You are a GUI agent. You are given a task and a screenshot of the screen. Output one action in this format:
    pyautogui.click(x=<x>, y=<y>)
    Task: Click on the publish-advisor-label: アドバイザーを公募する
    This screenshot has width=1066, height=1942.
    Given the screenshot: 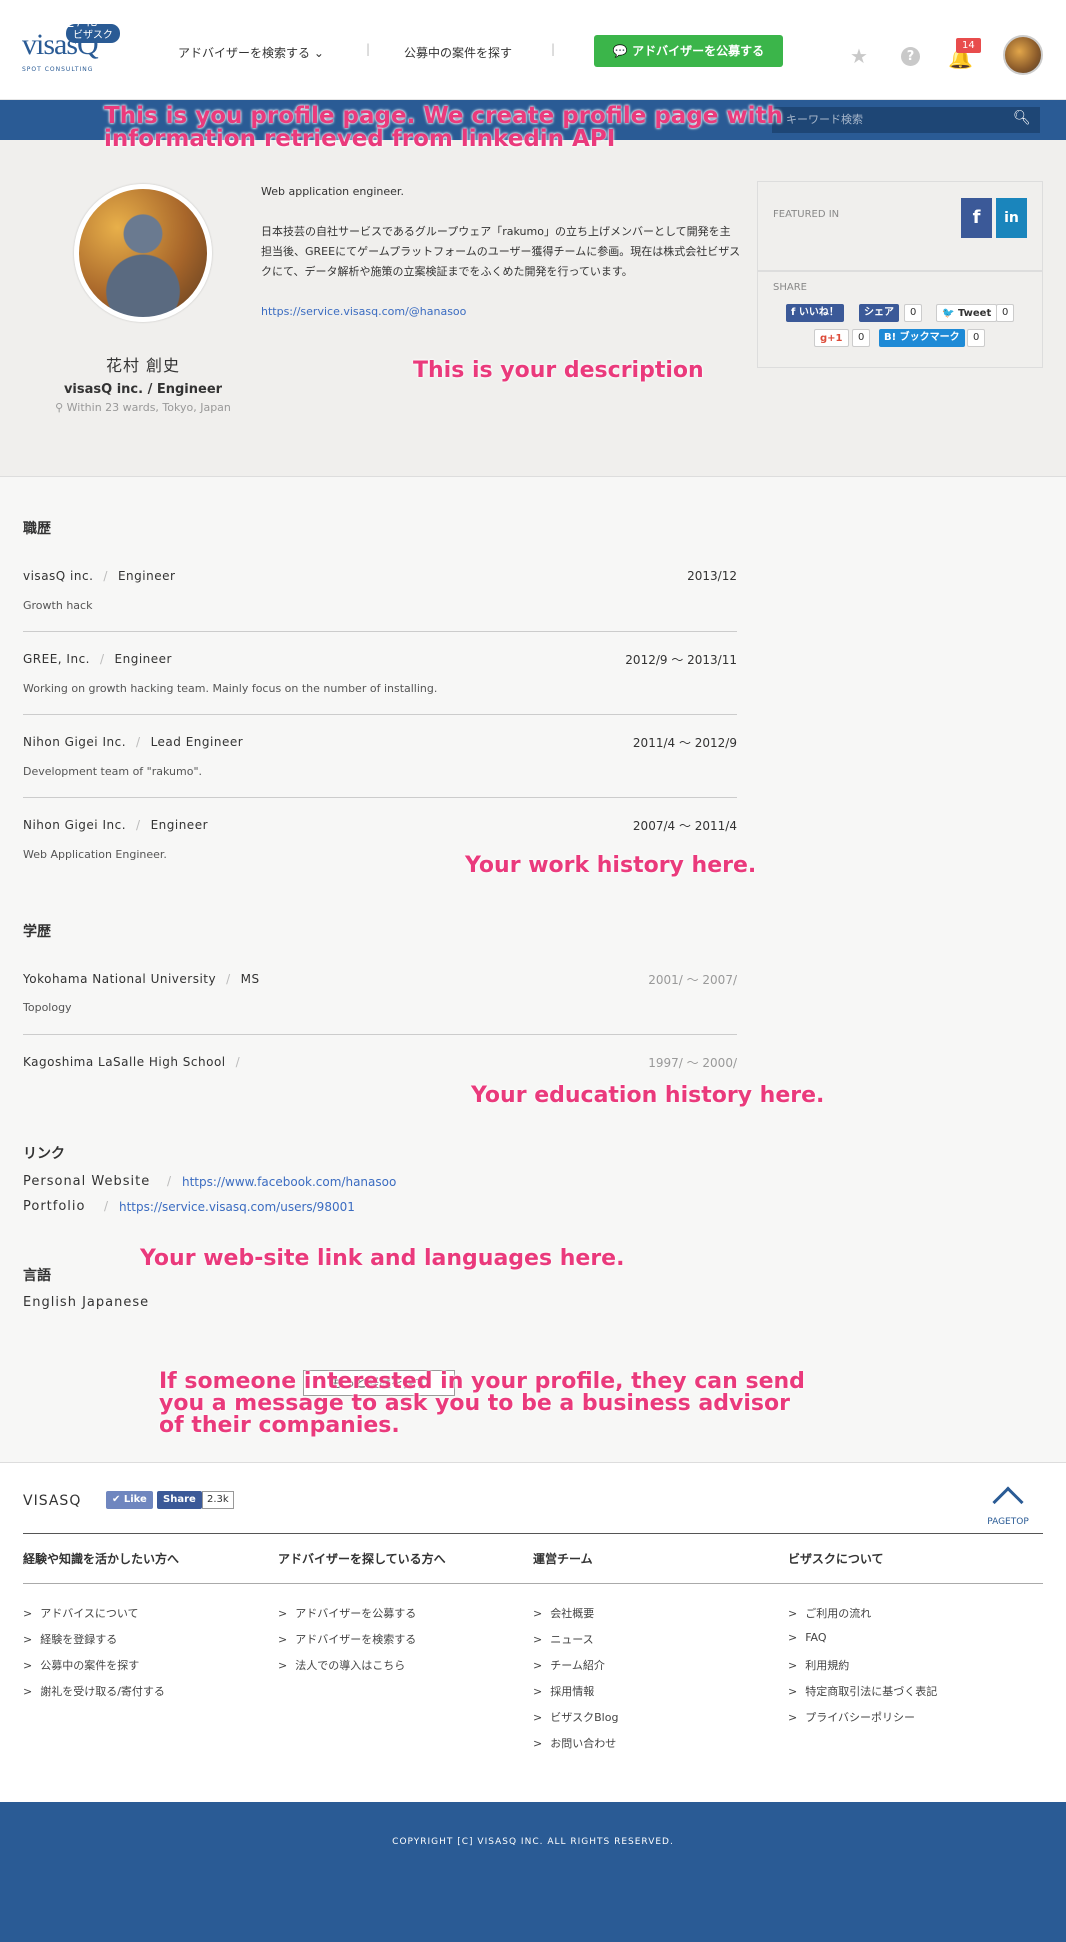 What is the action you would take?
    pyautogui.click(x=698, y=51)
    